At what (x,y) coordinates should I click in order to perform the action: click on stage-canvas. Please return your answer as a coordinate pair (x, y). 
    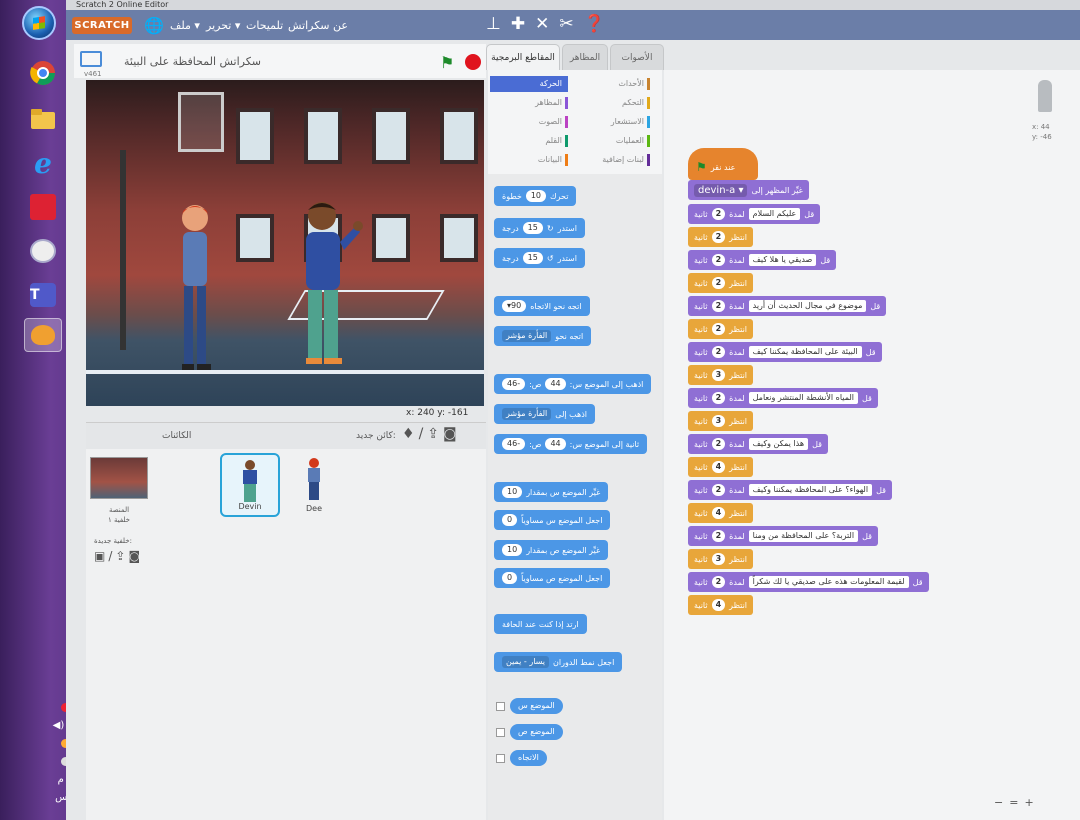
    Looking at the image, I should click on (285, 243).